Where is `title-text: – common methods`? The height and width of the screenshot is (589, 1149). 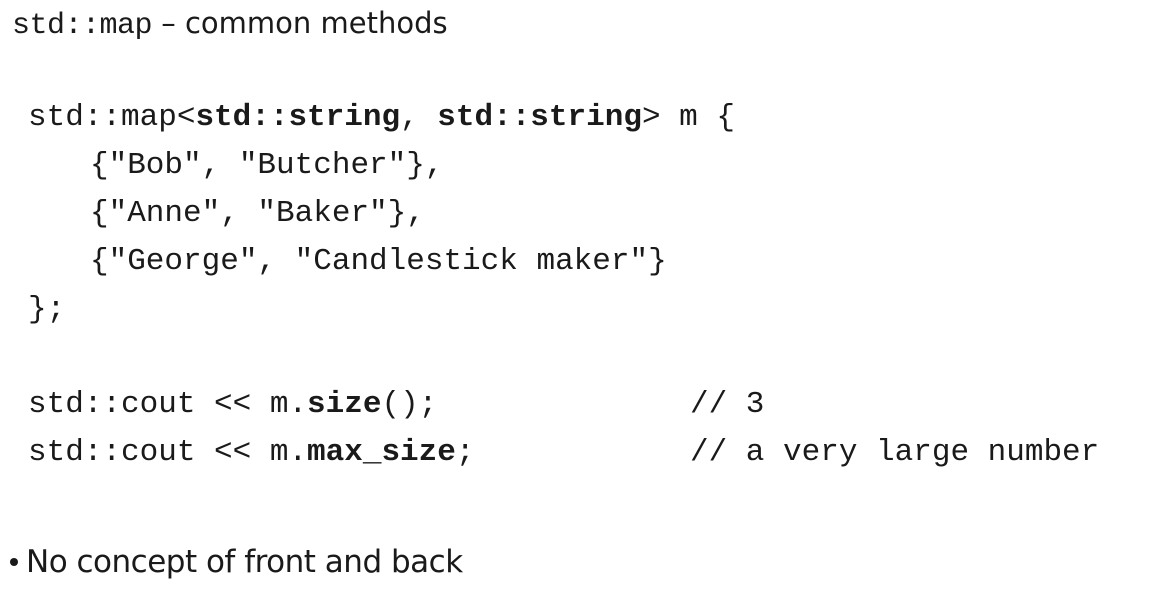 title-text: – common methods is located at coordinates (300, 23).